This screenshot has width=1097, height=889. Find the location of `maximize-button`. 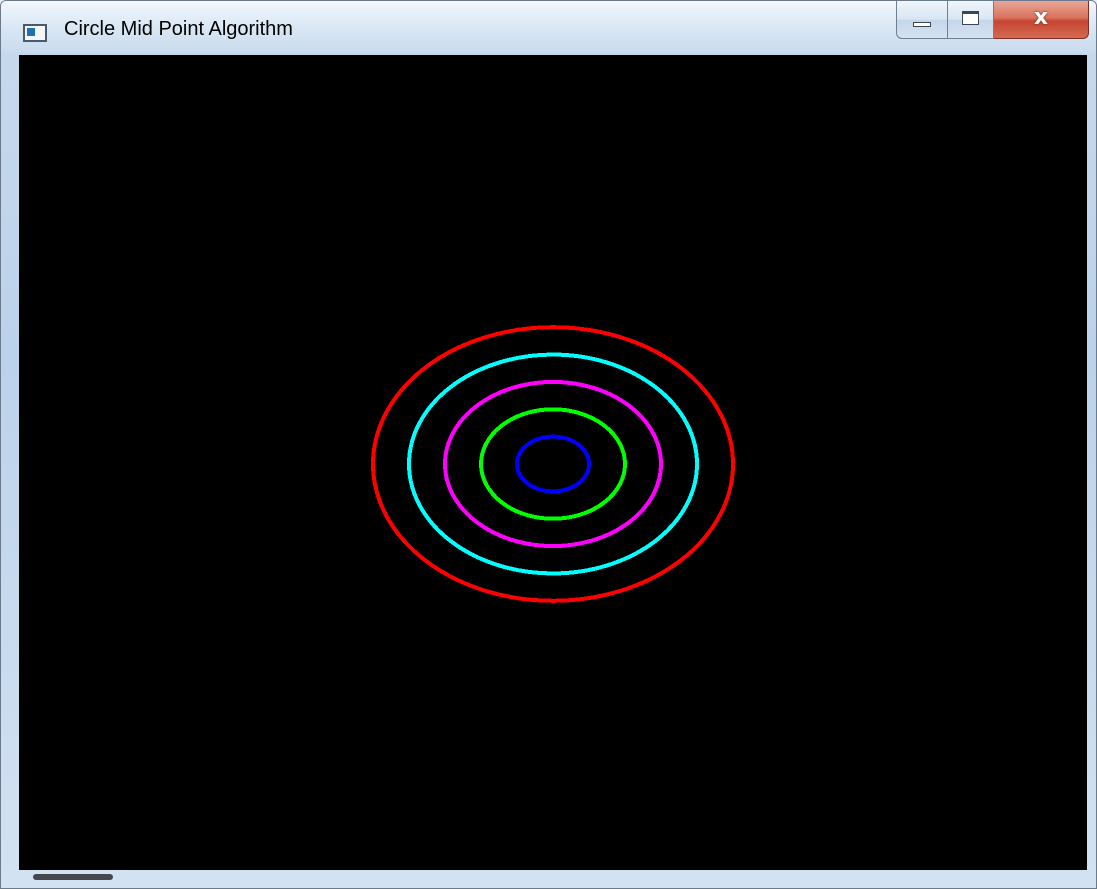

maximize-button is located at coordinates (971, 20).